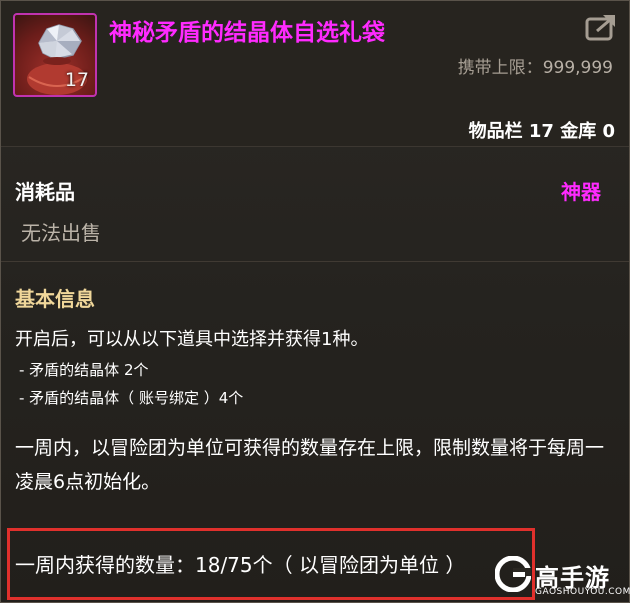 This screenshot has height=603, width=630. What do you see at coordinates (76, 80) in the screenshot?
I see `stack-count: 17` at bounding box center [76, 80].